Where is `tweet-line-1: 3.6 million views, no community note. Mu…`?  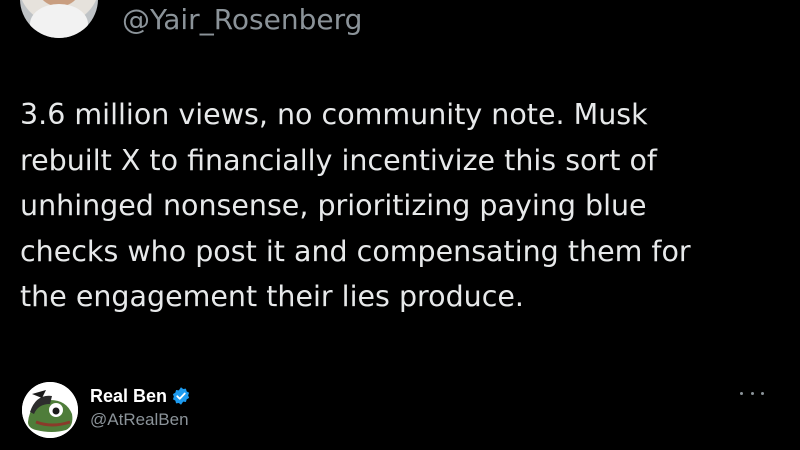 tweet-line-1: 3.6 million views, no community note. Mu… is located at coordinates (334, 114).